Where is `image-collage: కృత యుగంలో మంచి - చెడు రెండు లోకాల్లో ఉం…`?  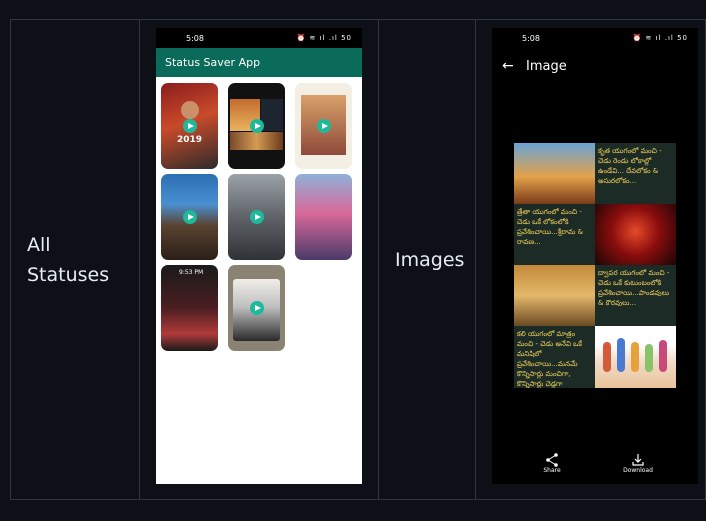 image-collage: కృత యుగంలో మంచి - చెడు రెండు లోకాల్లో ఉం… is located at coordinates (595, 265).